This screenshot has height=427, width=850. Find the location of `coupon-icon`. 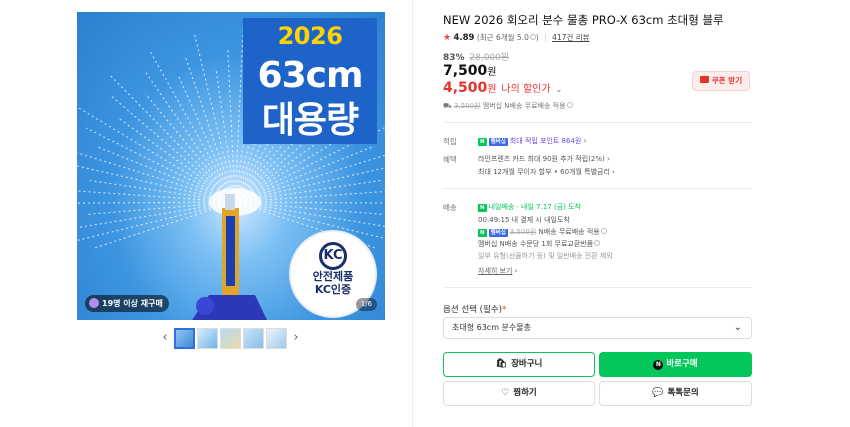

coupon-icon is located at coordinates (704, 79).